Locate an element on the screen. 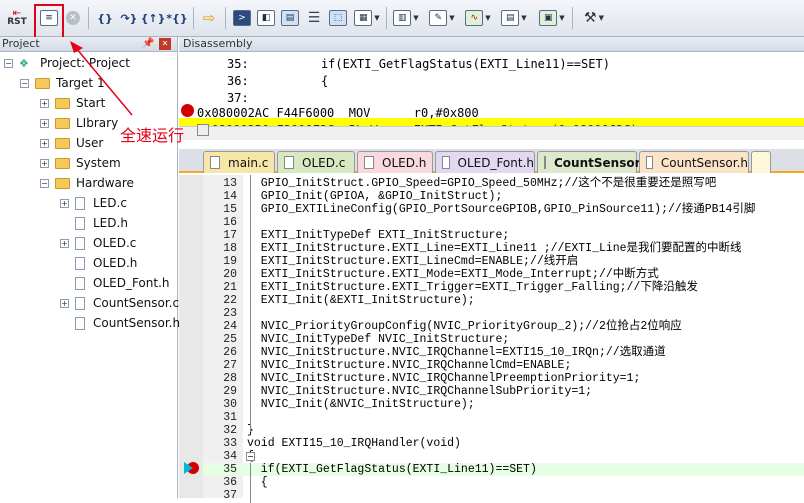  code-line: 14 GPIO_Init(GPIOA, &GPIO_InitStruct); is located at coordinates (363, 196).